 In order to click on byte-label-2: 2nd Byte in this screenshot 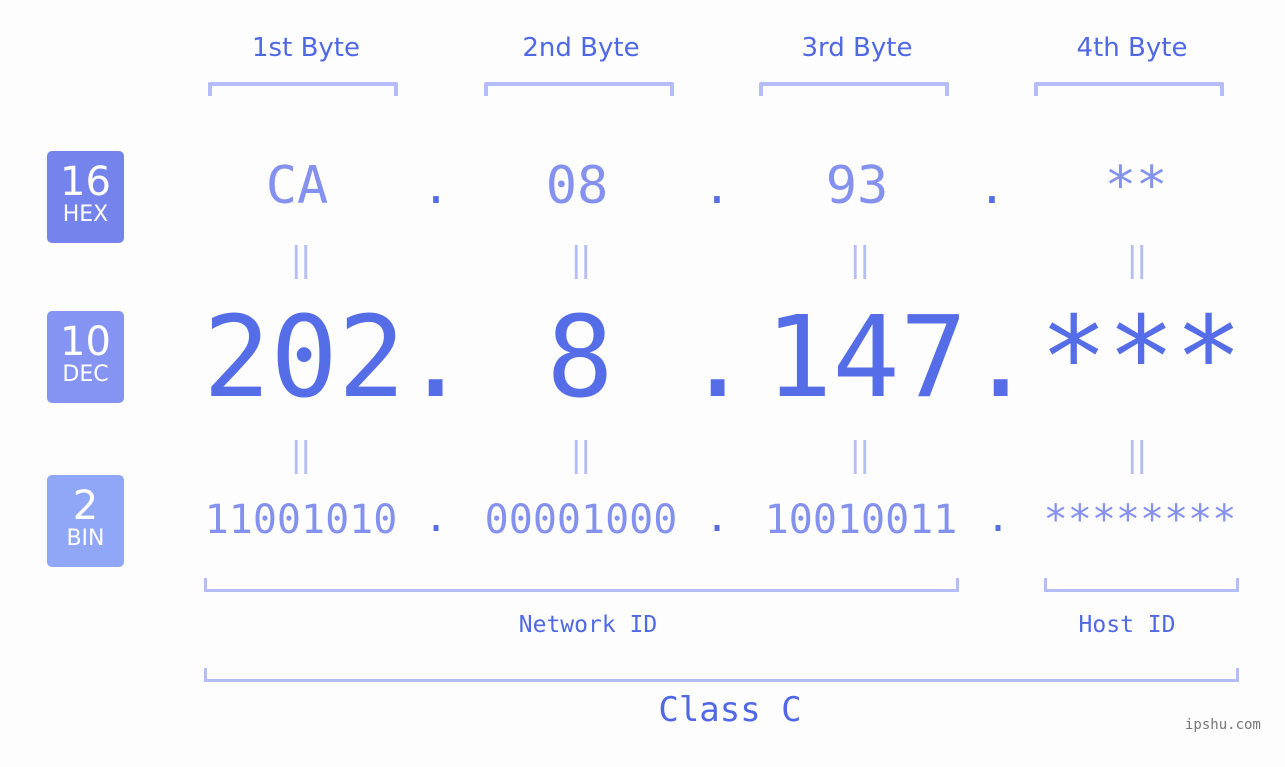, I will do `click(581, 48)`.